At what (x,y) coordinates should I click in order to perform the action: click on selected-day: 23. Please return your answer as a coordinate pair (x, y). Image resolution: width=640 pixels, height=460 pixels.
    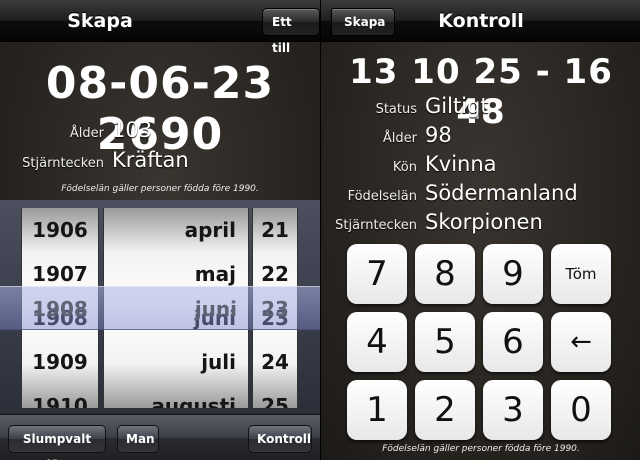
    Looking at the image, I should click on (275, 309).